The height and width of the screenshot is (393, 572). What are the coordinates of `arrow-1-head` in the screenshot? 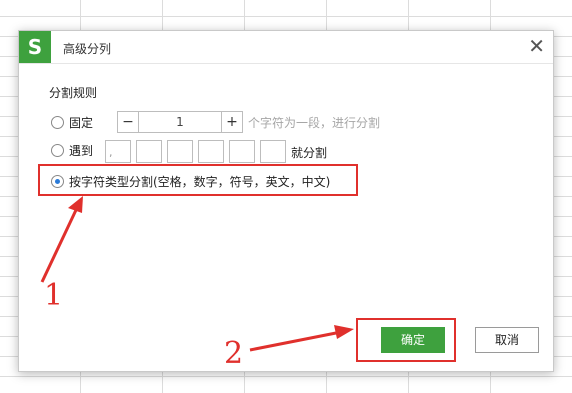 It's located at (75, 204).